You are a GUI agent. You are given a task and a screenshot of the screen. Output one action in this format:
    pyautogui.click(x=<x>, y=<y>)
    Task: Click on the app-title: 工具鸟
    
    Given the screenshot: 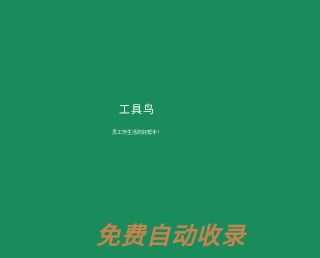 What is the action you would take?
    pyautogui.click(x=137, y=109)
    